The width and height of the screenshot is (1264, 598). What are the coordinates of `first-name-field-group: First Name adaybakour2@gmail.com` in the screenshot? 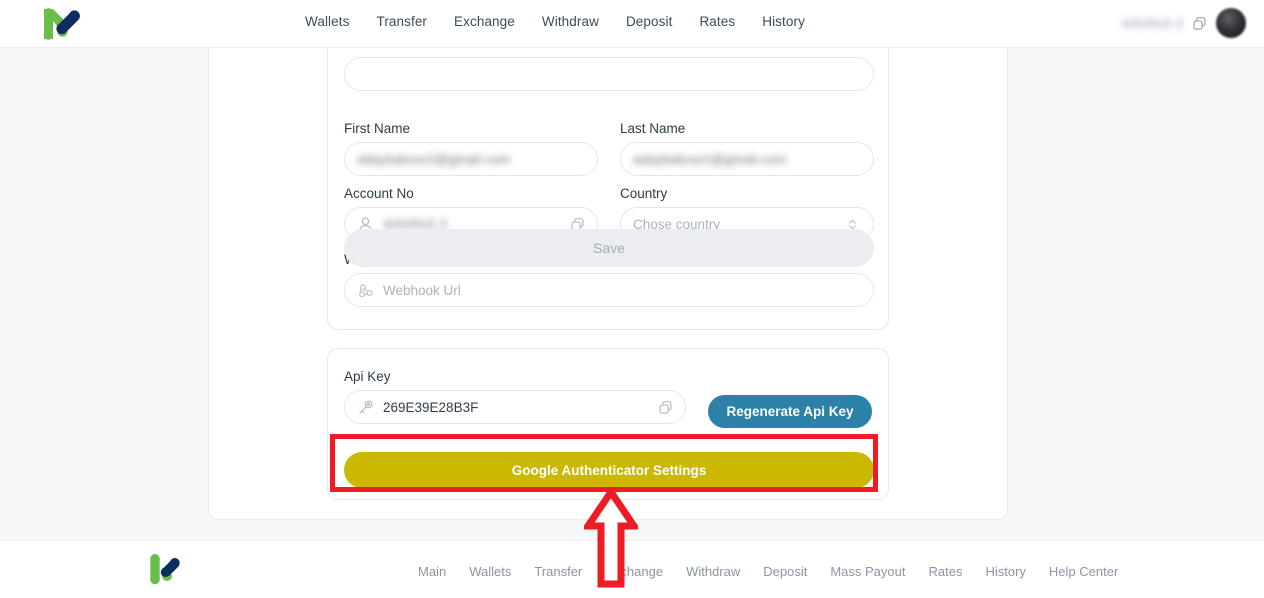 It's located at (471, 148).